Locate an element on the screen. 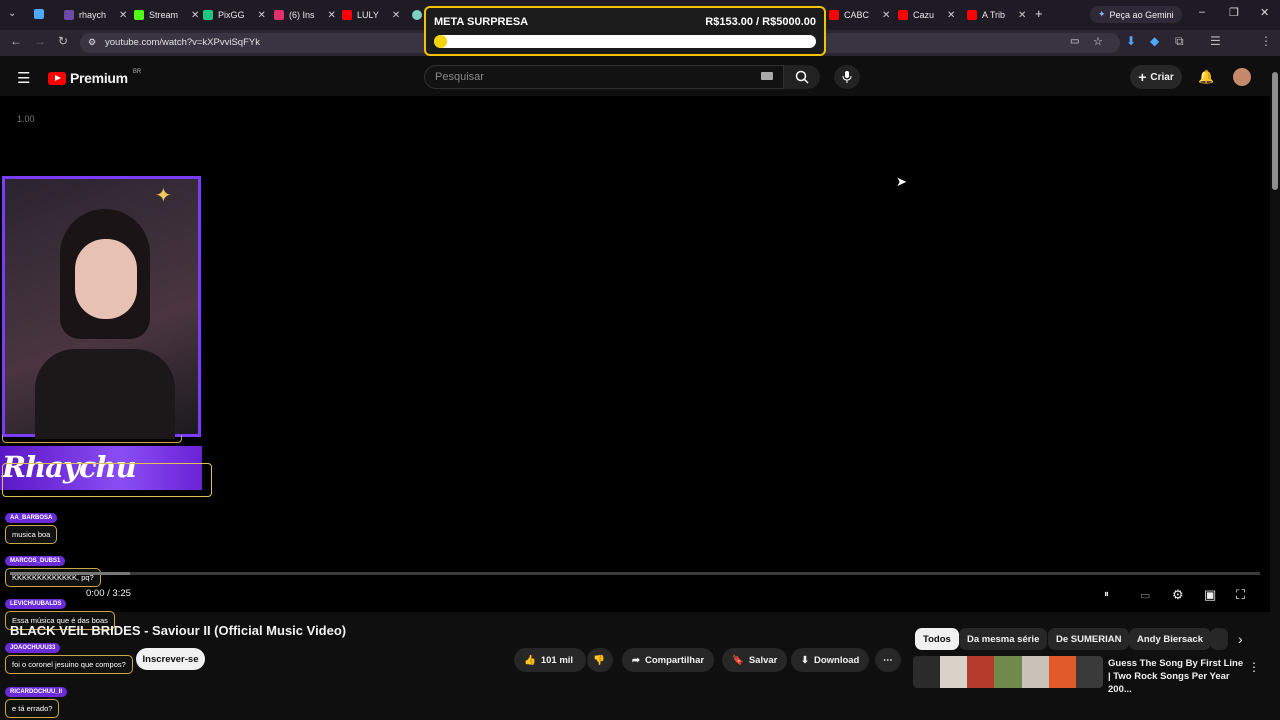  gemini-label: Peça ao Gemini is located at coordinates (1141, 14).